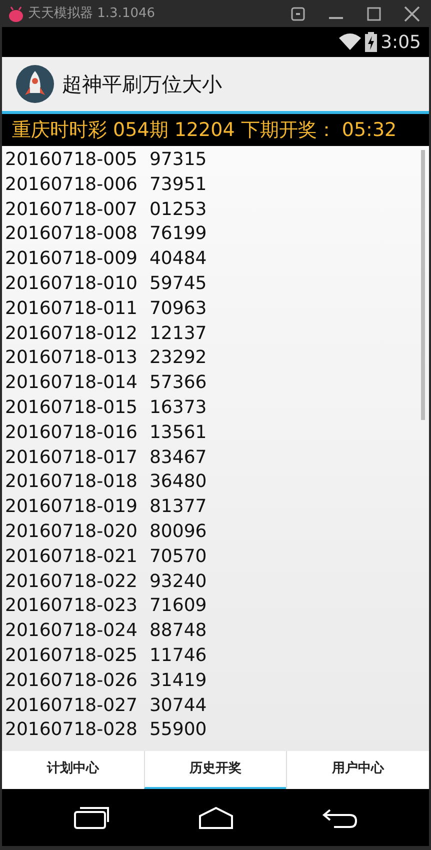 This screenshot has width=431, height=850. I want to click on draw-period: 20160718-006, so click(71, 184).